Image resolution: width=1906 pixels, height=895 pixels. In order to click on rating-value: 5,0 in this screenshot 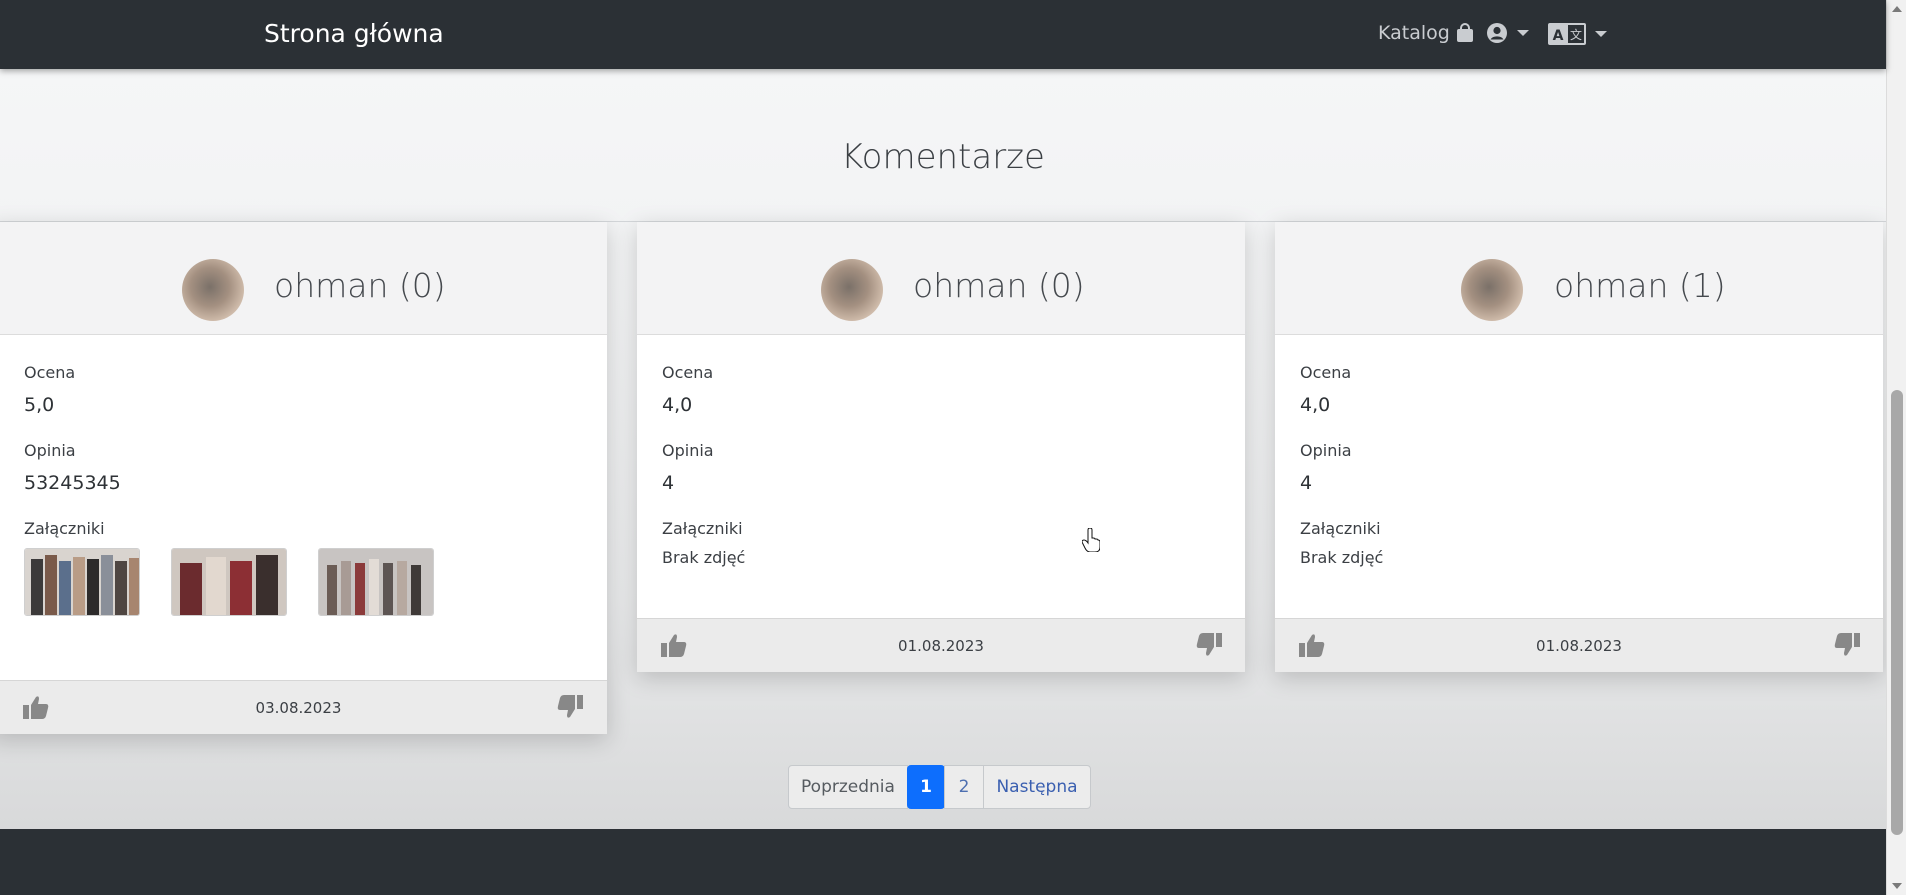, I will do `click(39, 405)`.